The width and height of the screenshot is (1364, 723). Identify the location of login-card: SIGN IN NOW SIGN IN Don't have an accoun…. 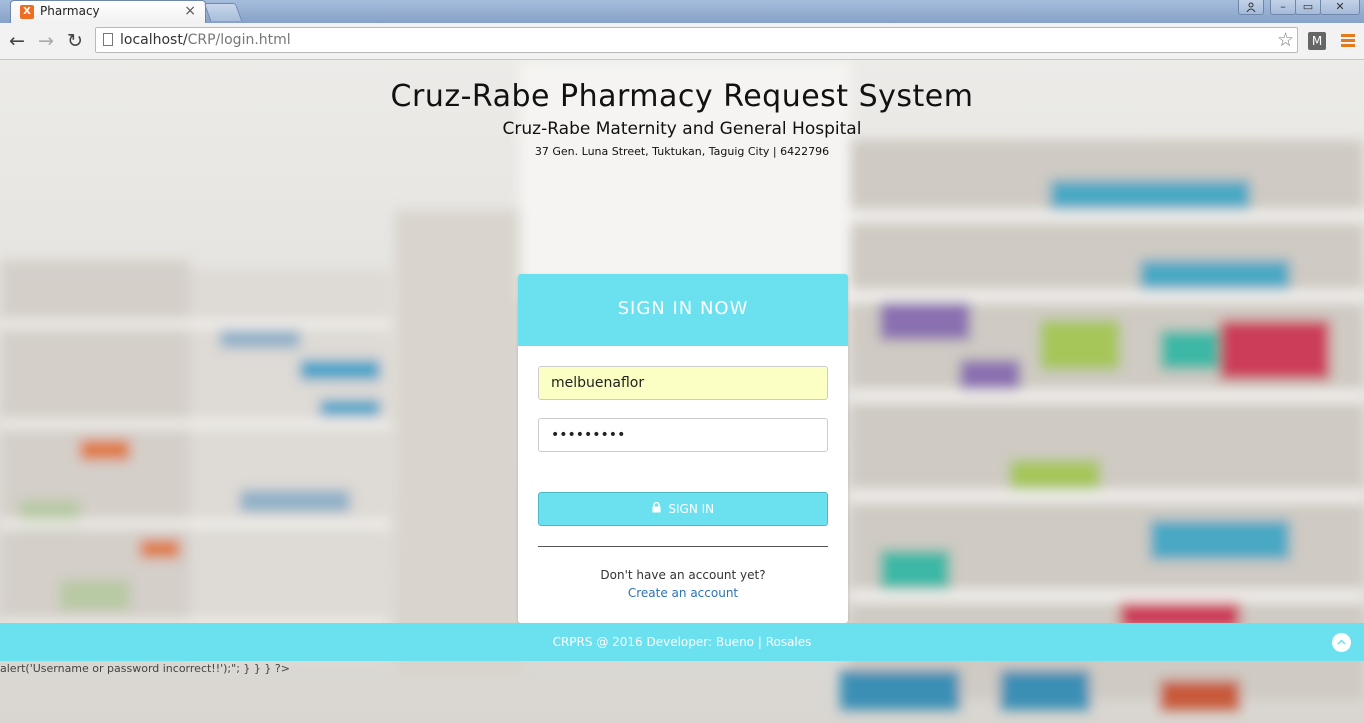
(683, 448).